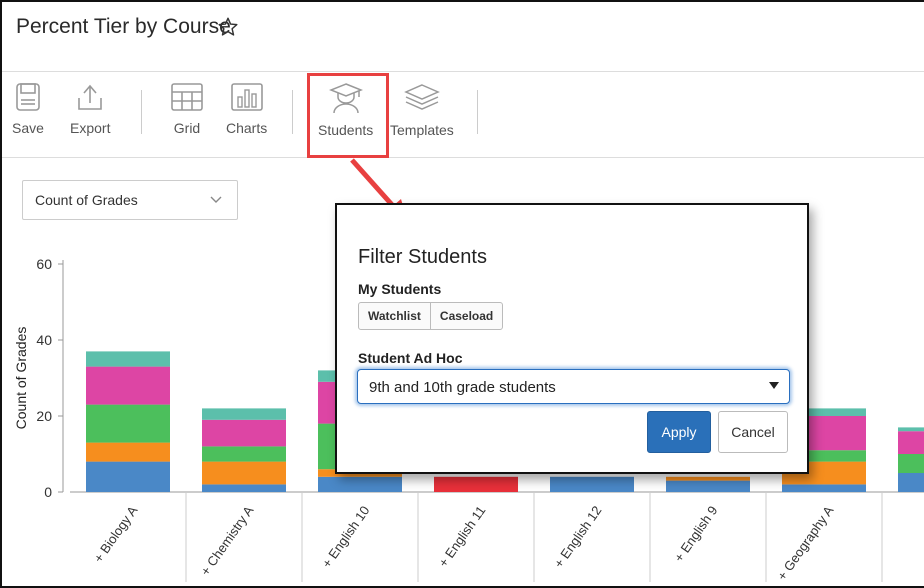  What do you see at coordinates (44, 264) in the screenshot?
I see `y-tick-label: 60` at bounding box center [44, 264].